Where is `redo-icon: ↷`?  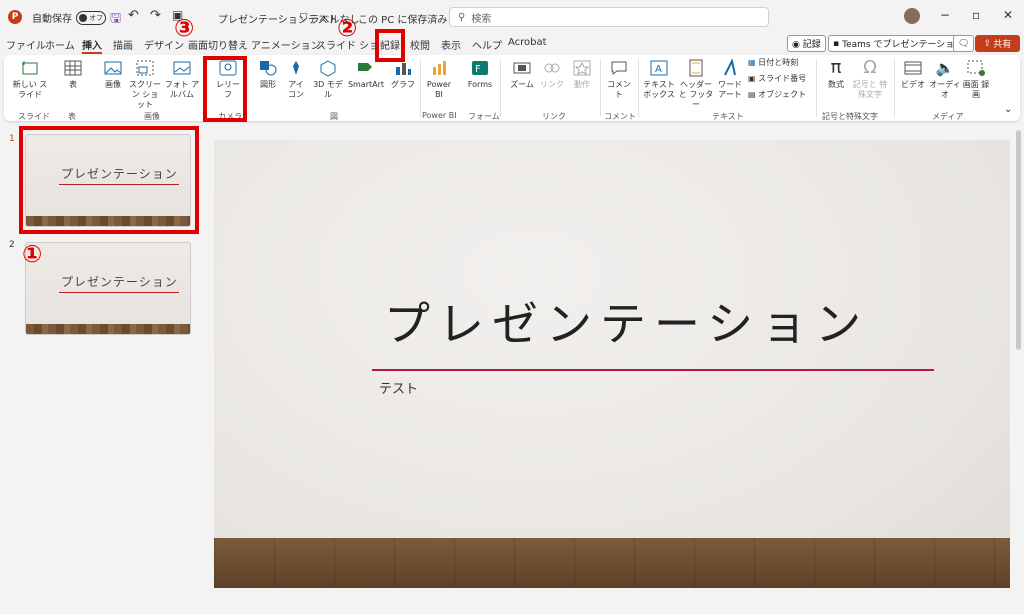 redo-icon: ↷ is located at coordinates (155, 15).